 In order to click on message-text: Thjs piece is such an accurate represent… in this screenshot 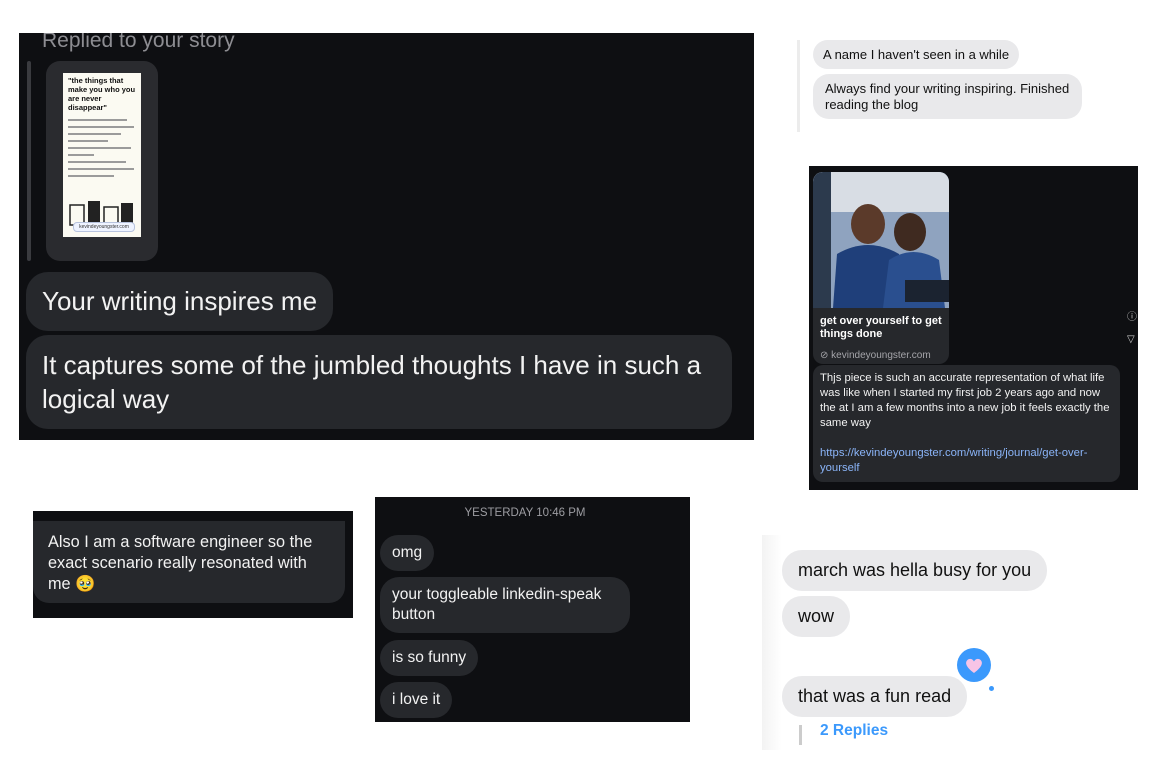, I will do `click(965, 400)`.